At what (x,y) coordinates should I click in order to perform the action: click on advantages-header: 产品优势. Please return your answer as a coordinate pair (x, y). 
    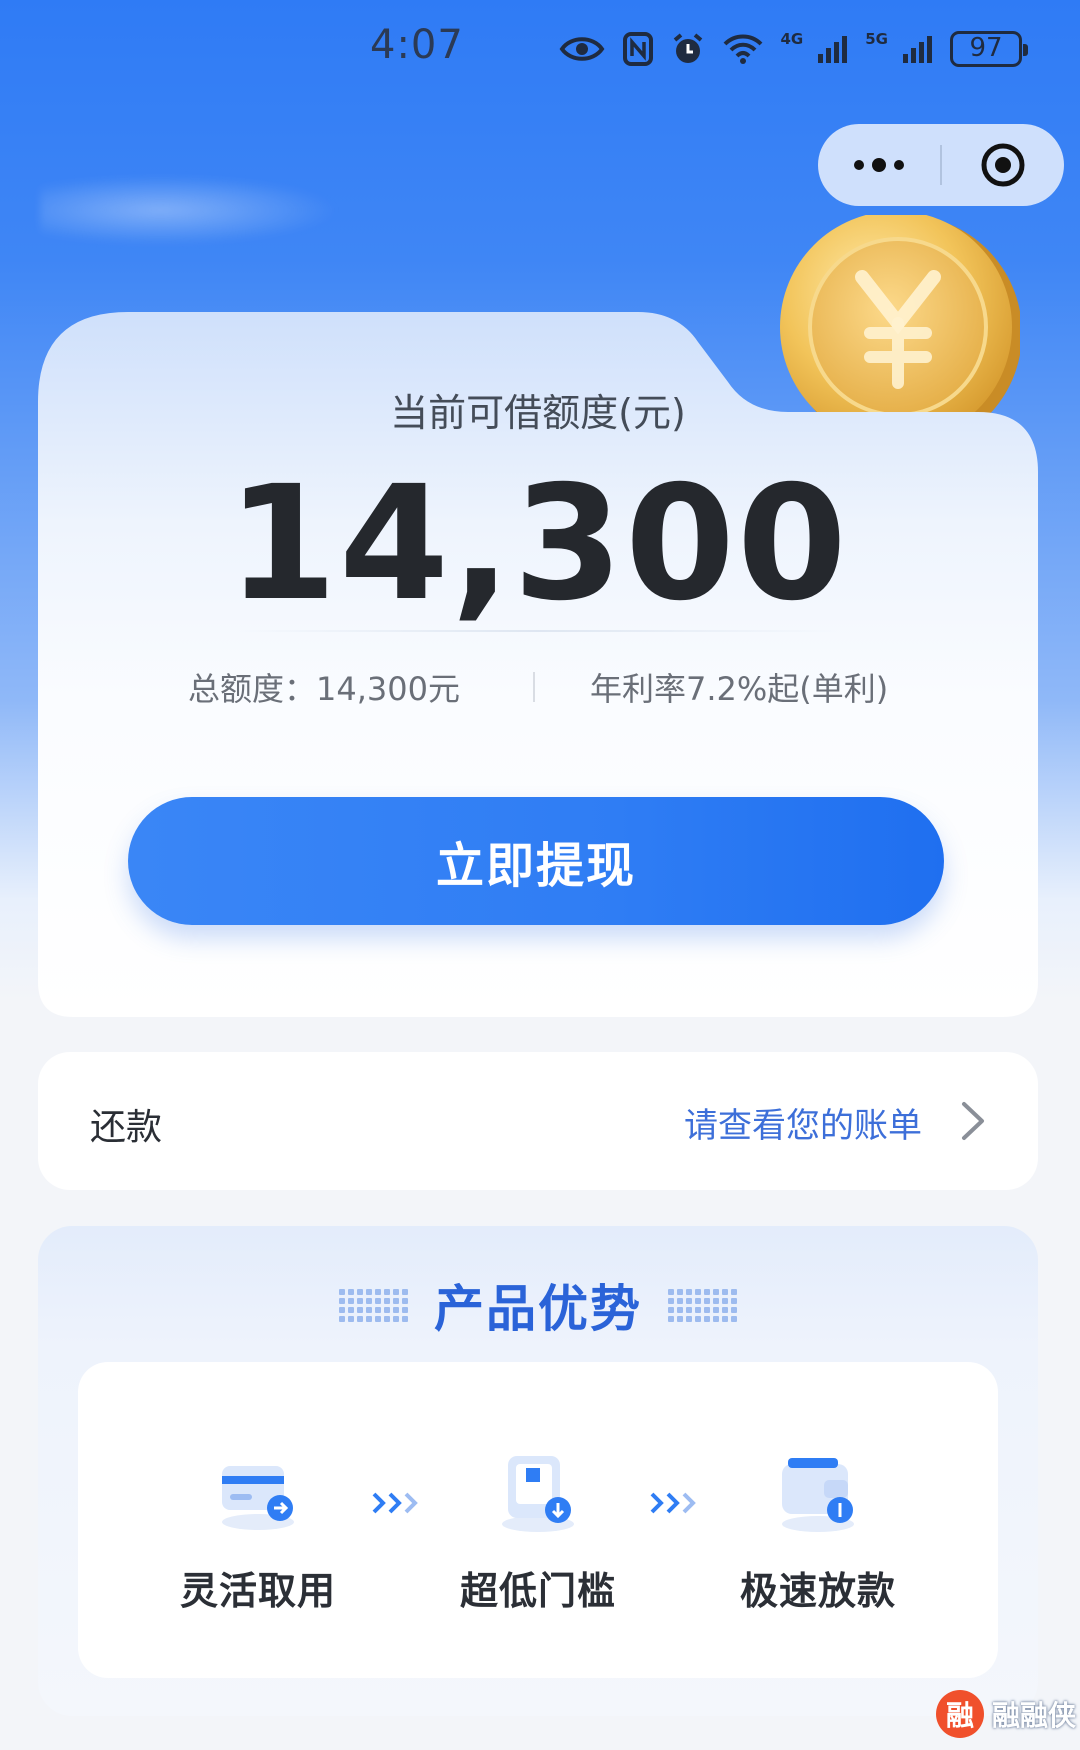
    Looking at the image, I should click on (538, 1305).